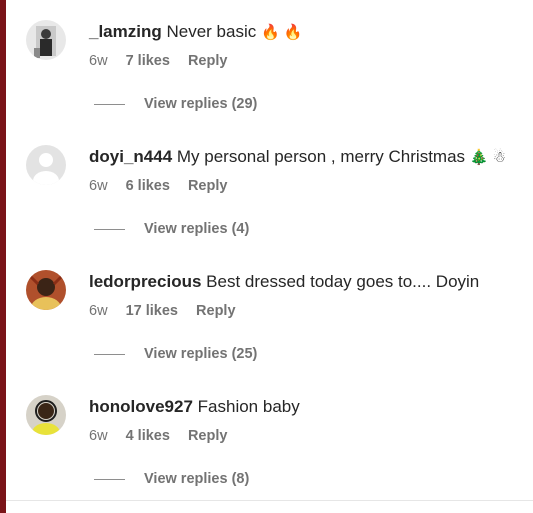 The height and width of the screenshot is (513, 533). Describe the element at coordinates (148, 186) in the screenshot. I see `likes-count: 6 likes` at that location.